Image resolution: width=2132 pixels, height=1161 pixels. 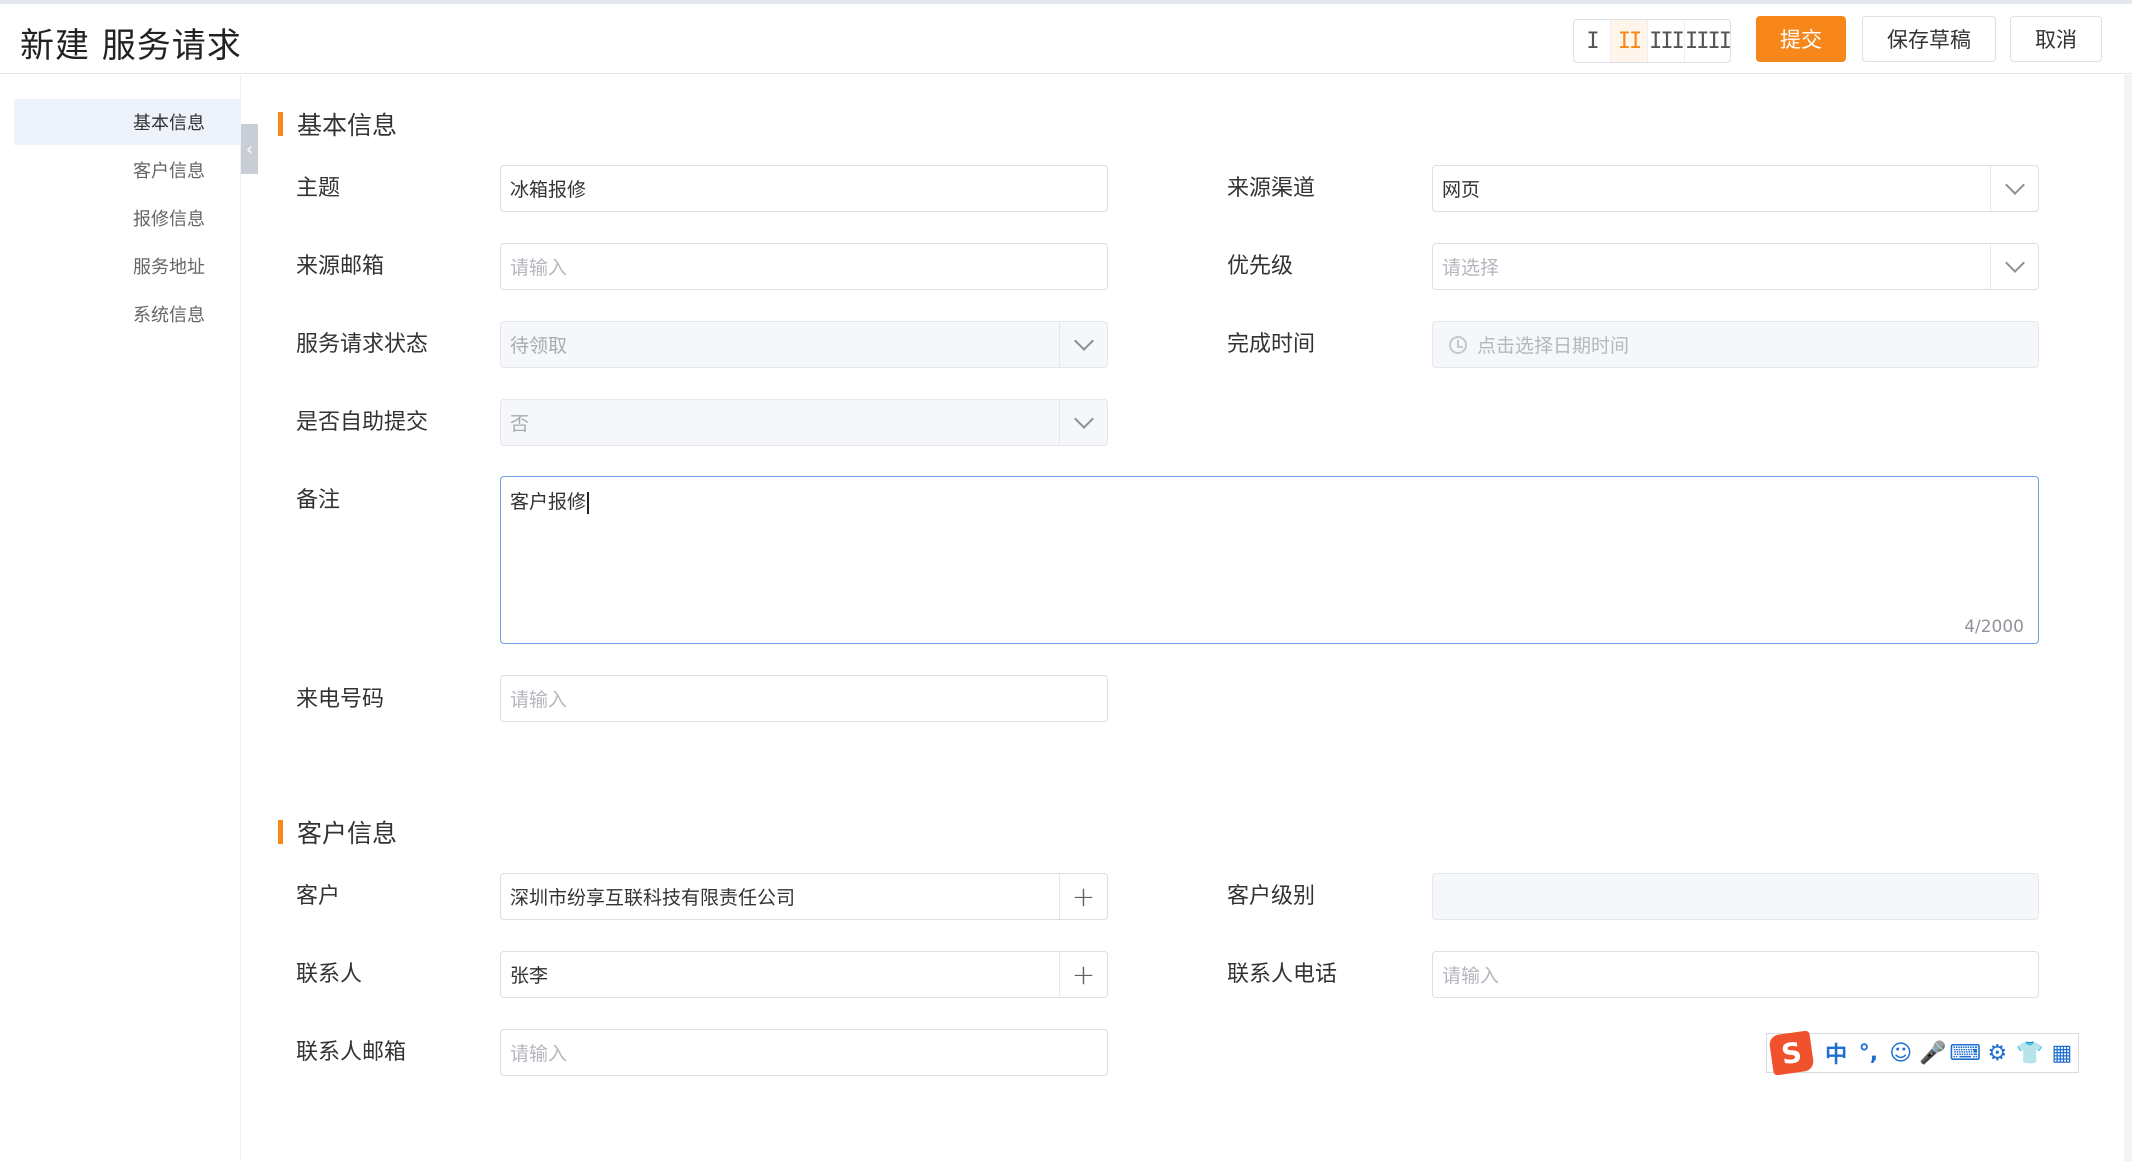 What do you see at coordinates (1461, 190) in the screenshot?
I see `channel-value: 网页` at bounding box center [1461, 190].